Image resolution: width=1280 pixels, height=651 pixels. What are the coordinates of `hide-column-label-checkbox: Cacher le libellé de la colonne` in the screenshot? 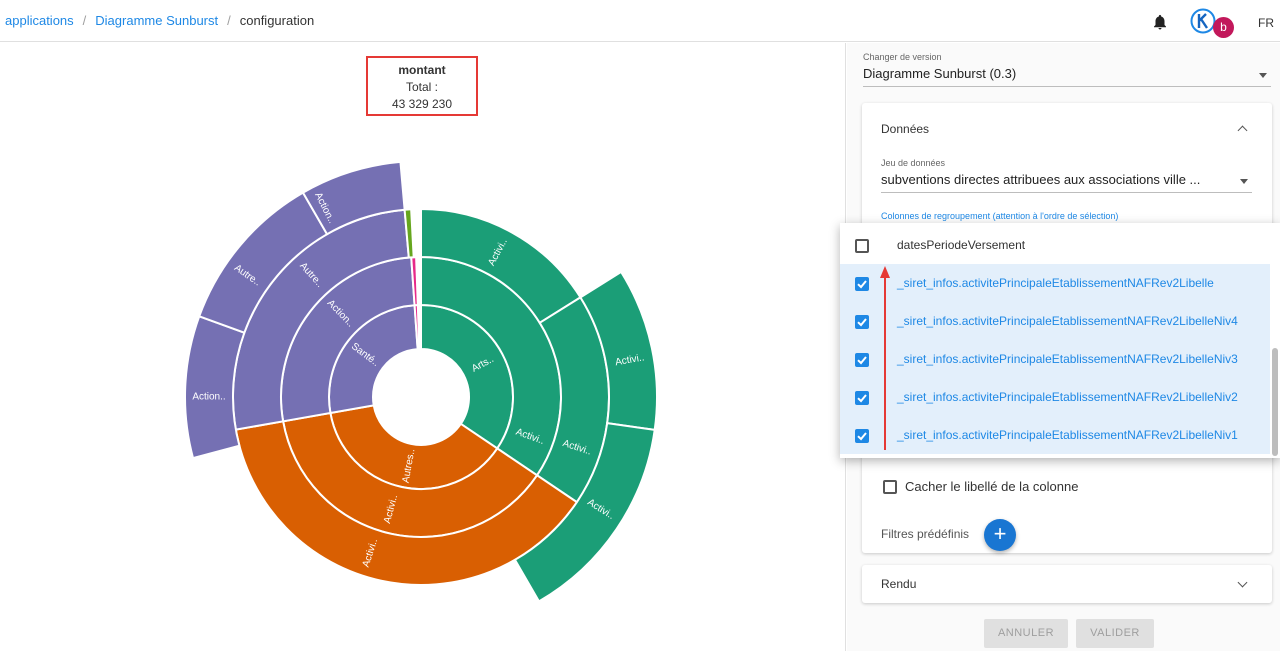 It's located at (980, 487).